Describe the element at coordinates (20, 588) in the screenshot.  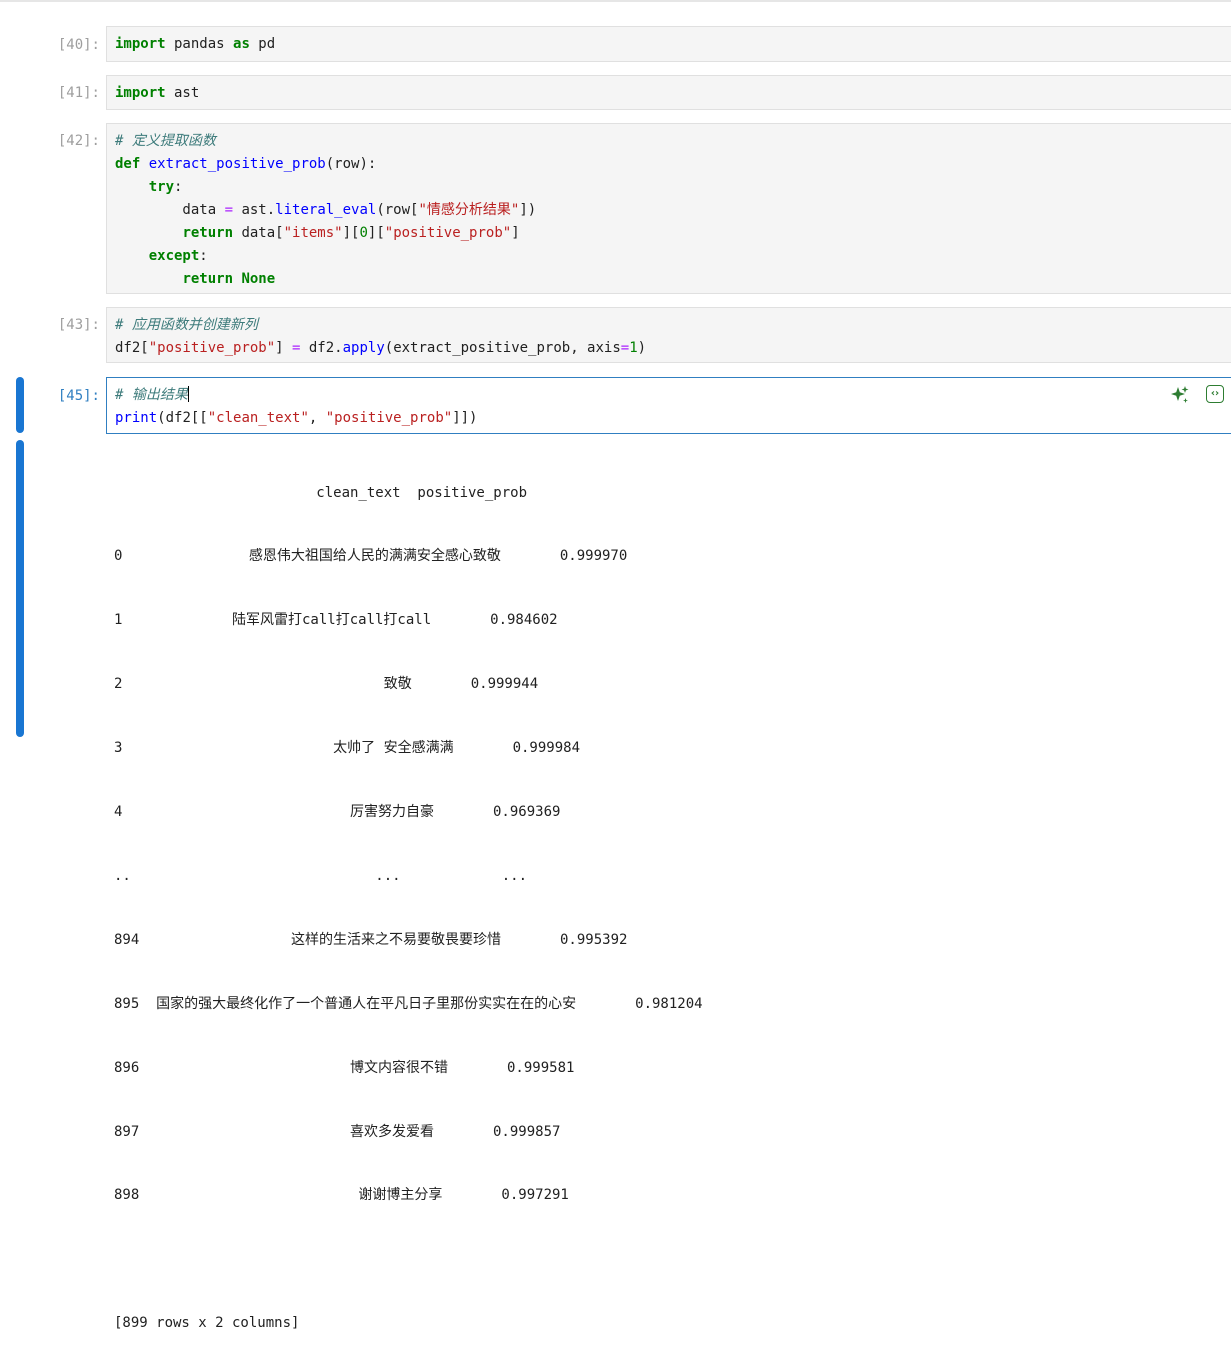
I see `output-collapse-bar` at that location.